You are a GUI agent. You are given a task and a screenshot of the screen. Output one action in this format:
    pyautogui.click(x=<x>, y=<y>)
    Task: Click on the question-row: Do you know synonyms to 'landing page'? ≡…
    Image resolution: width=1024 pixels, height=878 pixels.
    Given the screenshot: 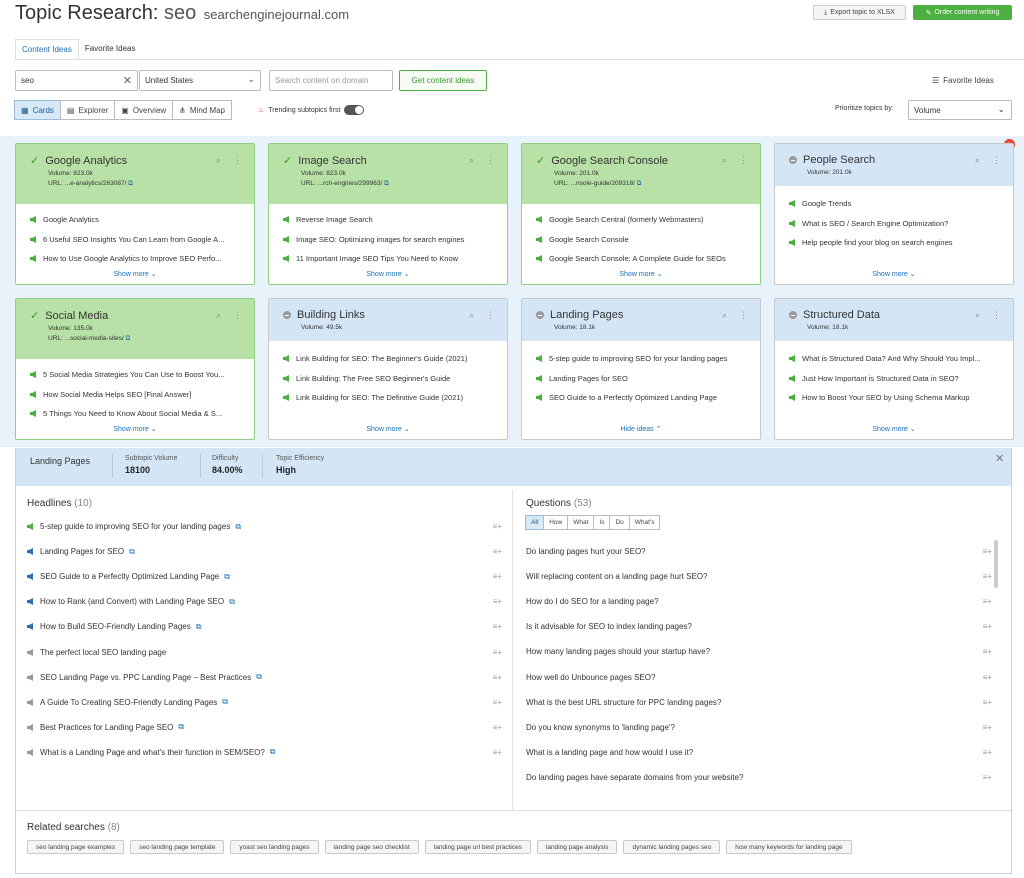 What is the action you would take?
    pyautogui.click(x=759, y=727)
    